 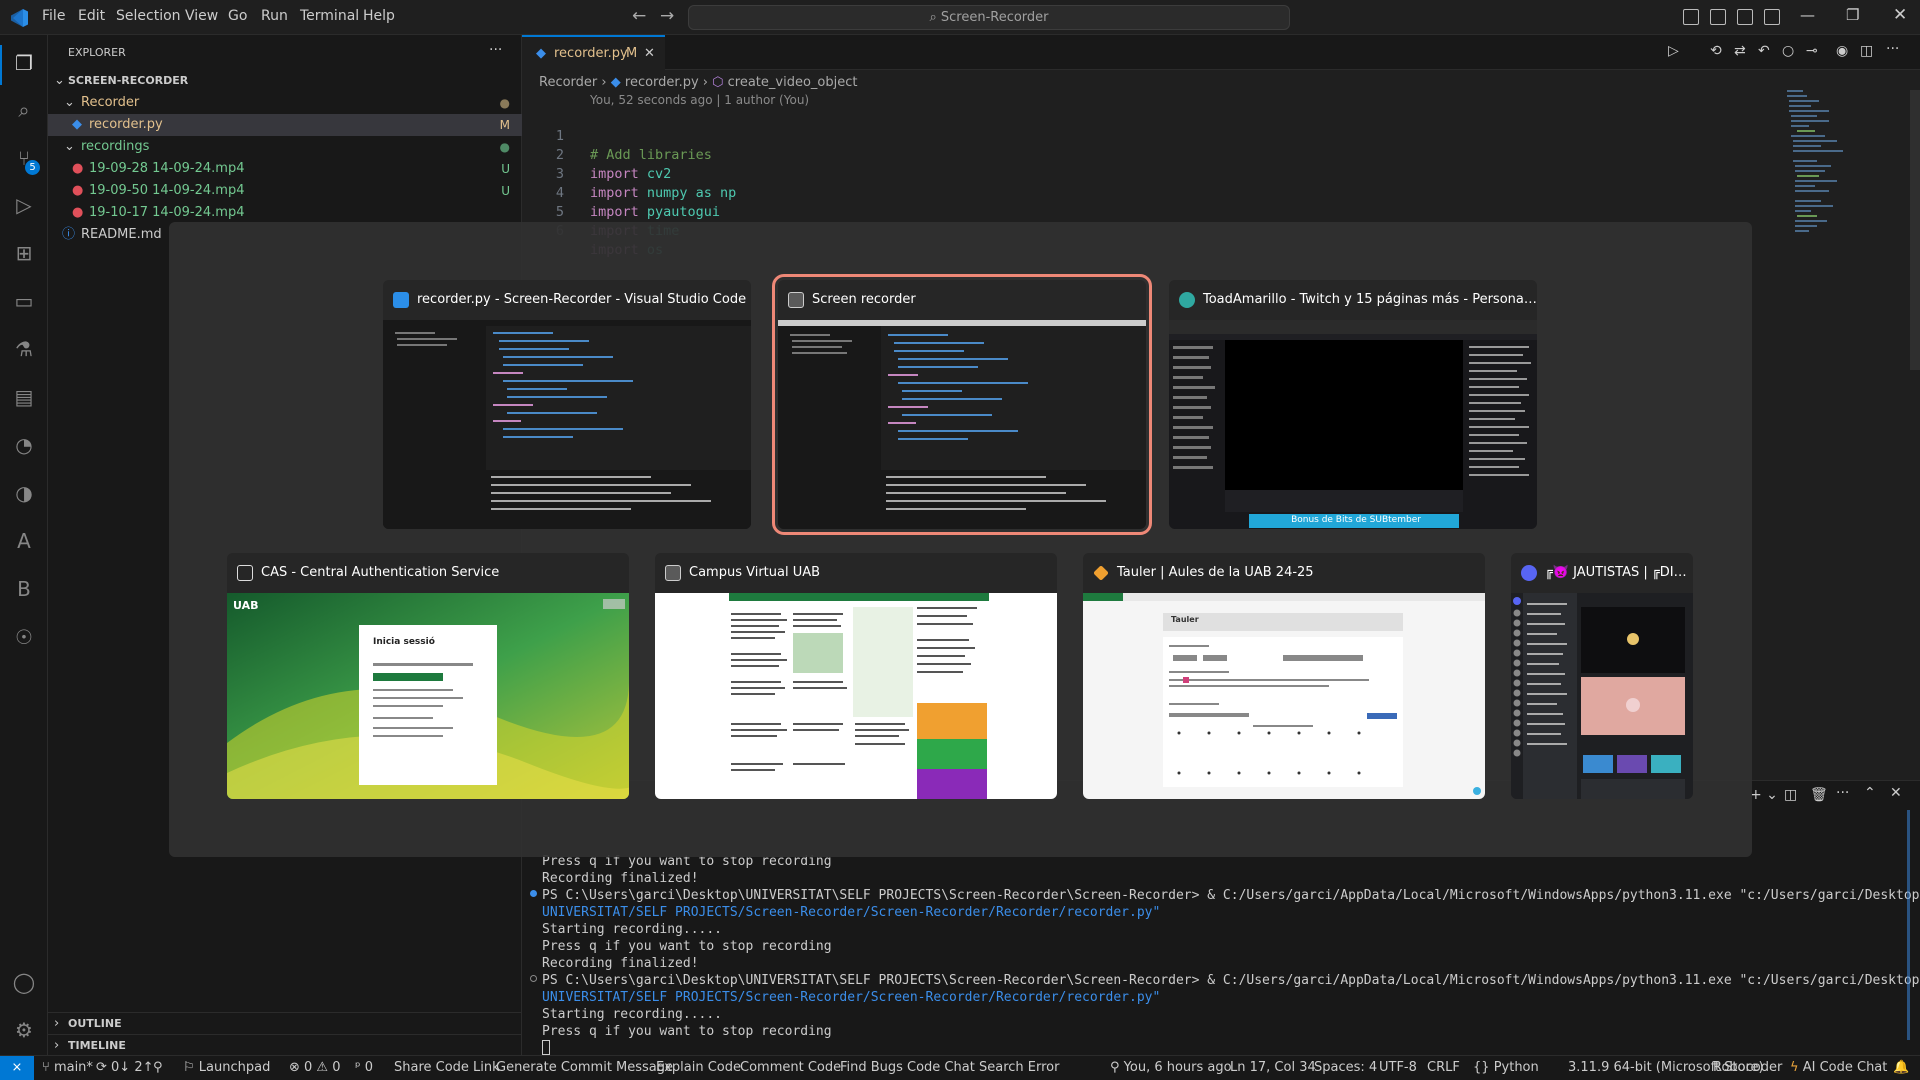 I want to click on next-change-icon: ⊸, so click(x=1812, y=51).